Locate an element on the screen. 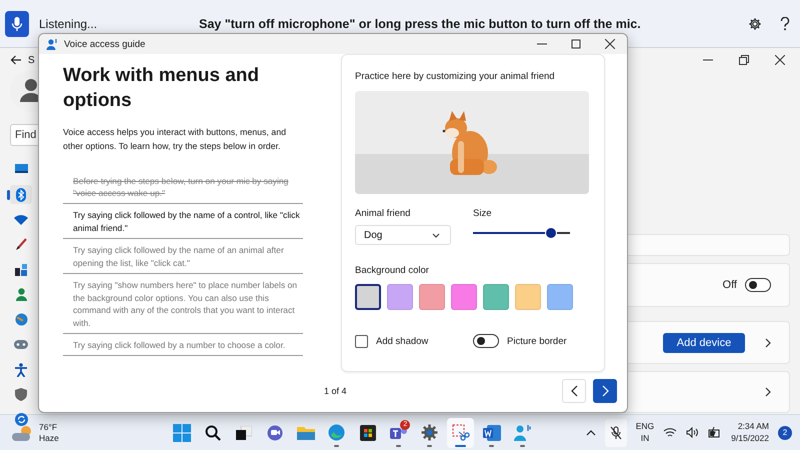 The image size is (800, 450). window-title: S is located at coordinates (31, 60).